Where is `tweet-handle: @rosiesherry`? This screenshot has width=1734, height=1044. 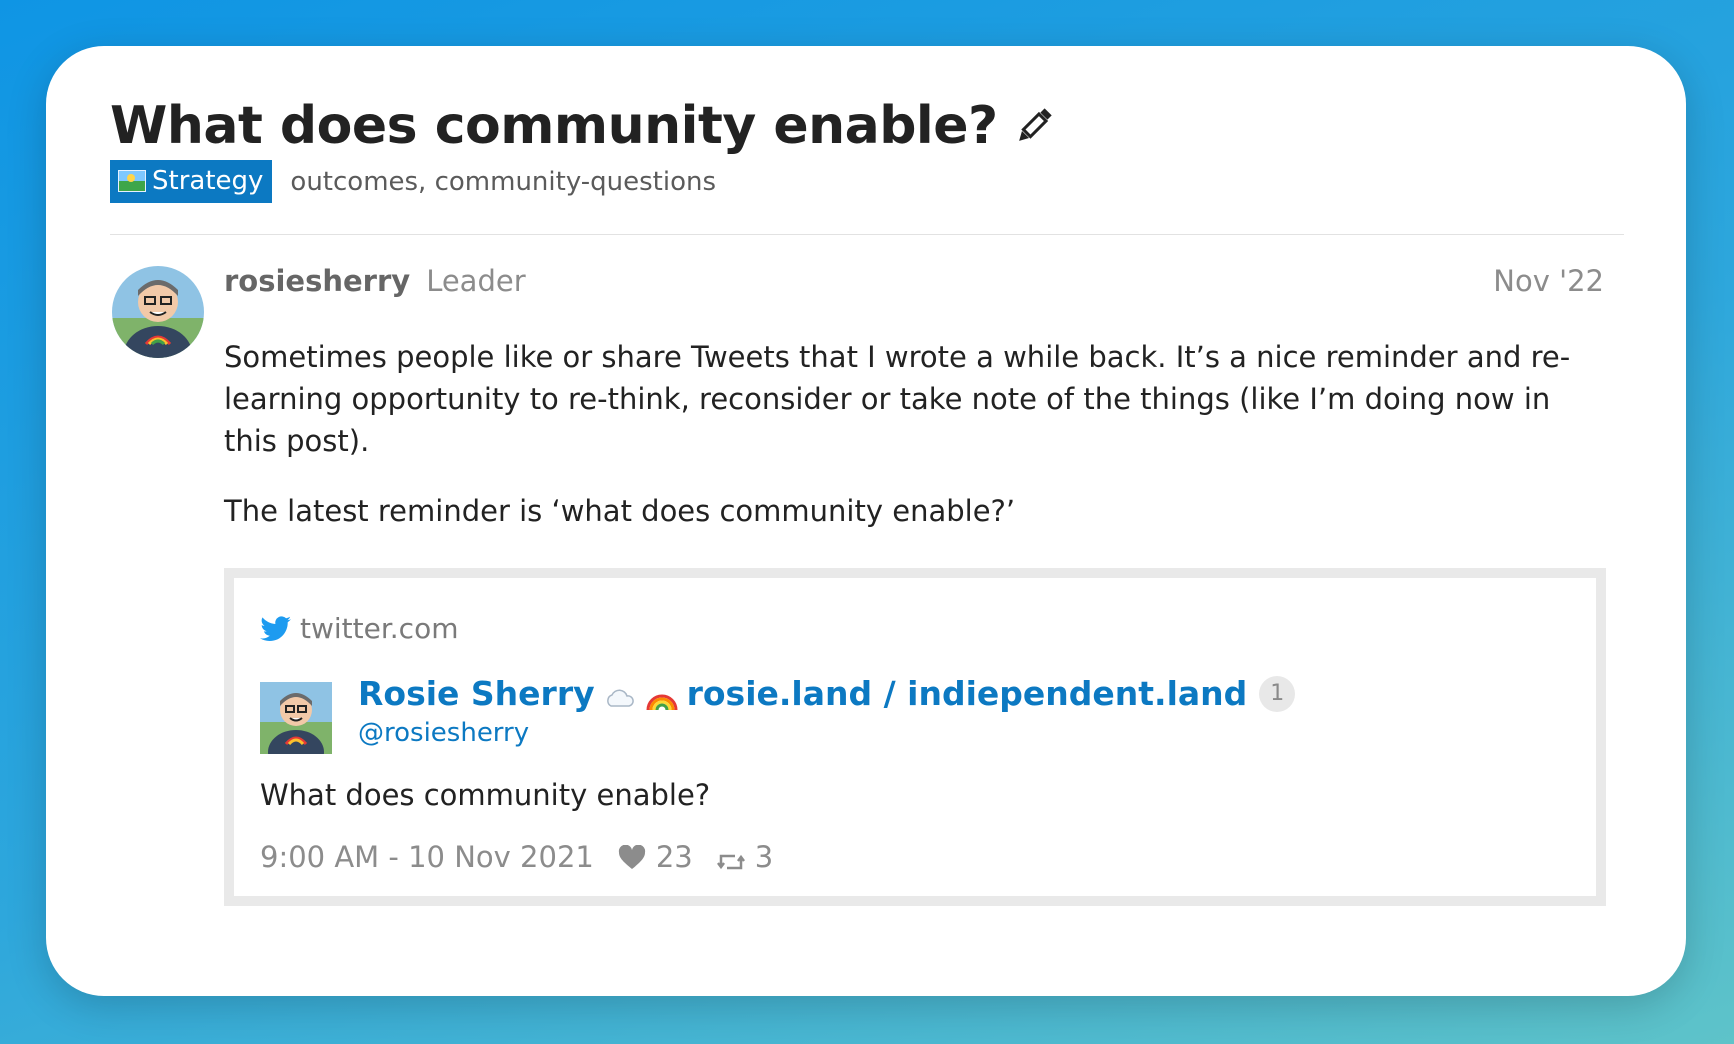
tweet-handle: @rosiesherry is located at coordinates (443, 733).